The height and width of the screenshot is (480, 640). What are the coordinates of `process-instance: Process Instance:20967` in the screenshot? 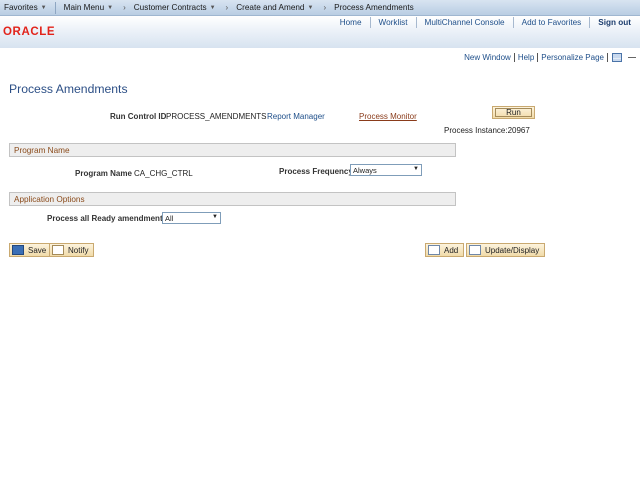 It's located at (487, 130).